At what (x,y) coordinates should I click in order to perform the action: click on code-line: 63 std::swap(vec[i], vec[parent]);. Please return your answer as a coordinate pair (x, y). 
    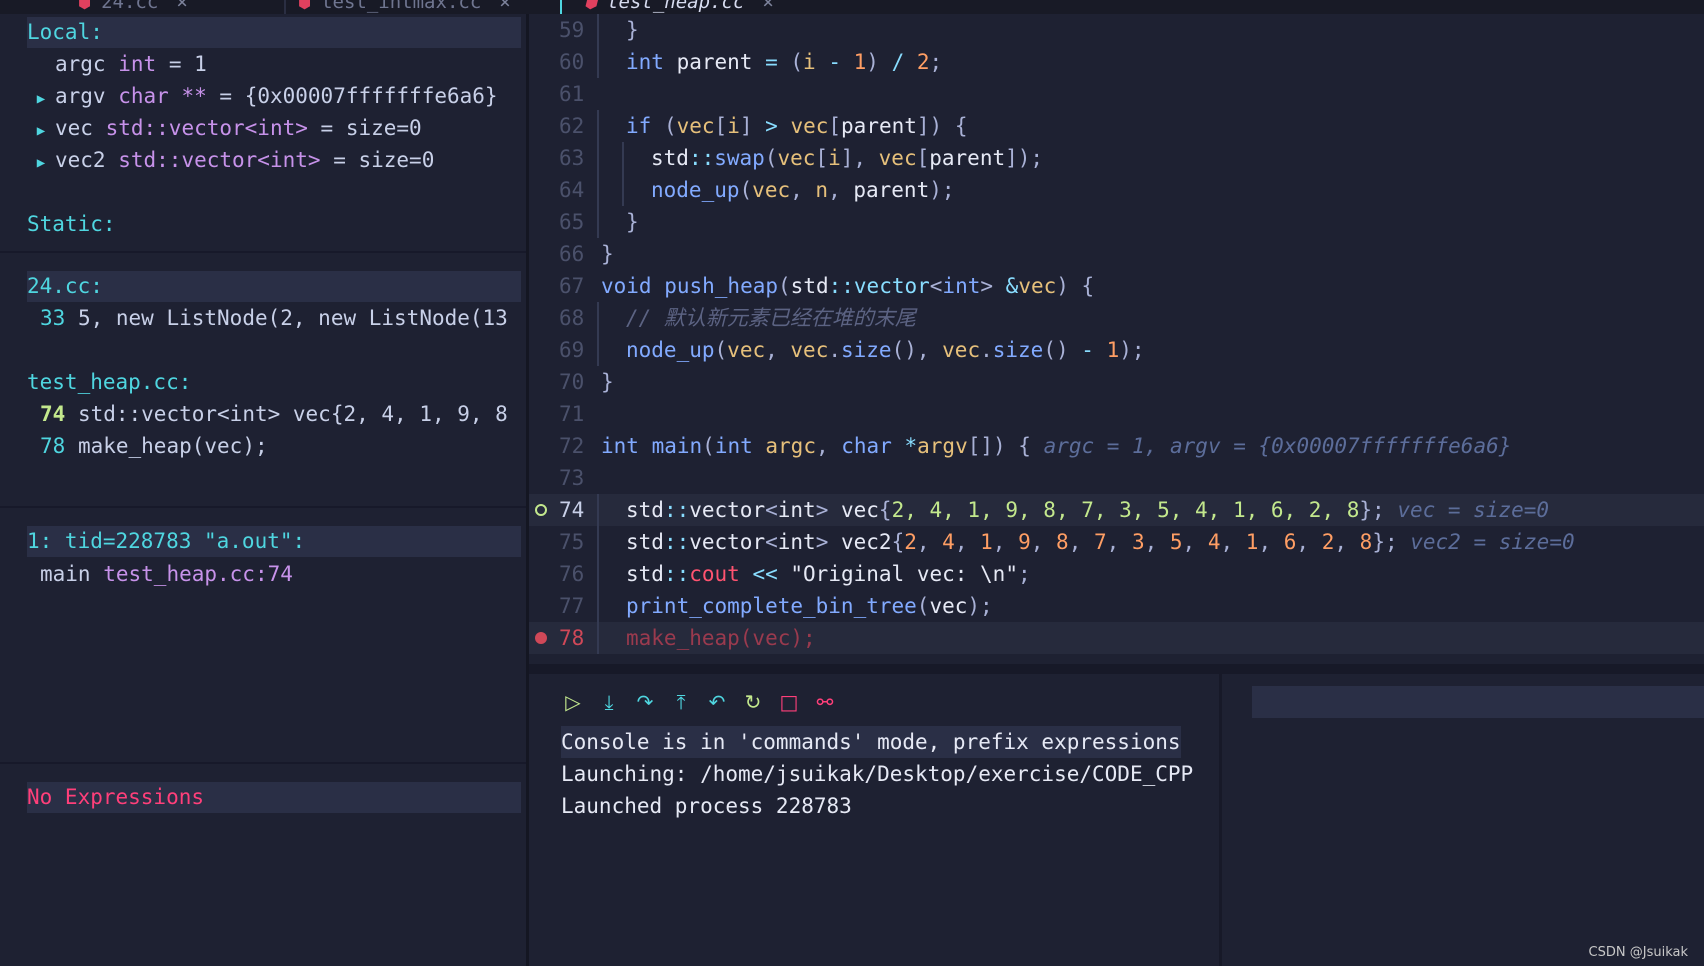
    Looking at the image, I should click on (1116, 158).